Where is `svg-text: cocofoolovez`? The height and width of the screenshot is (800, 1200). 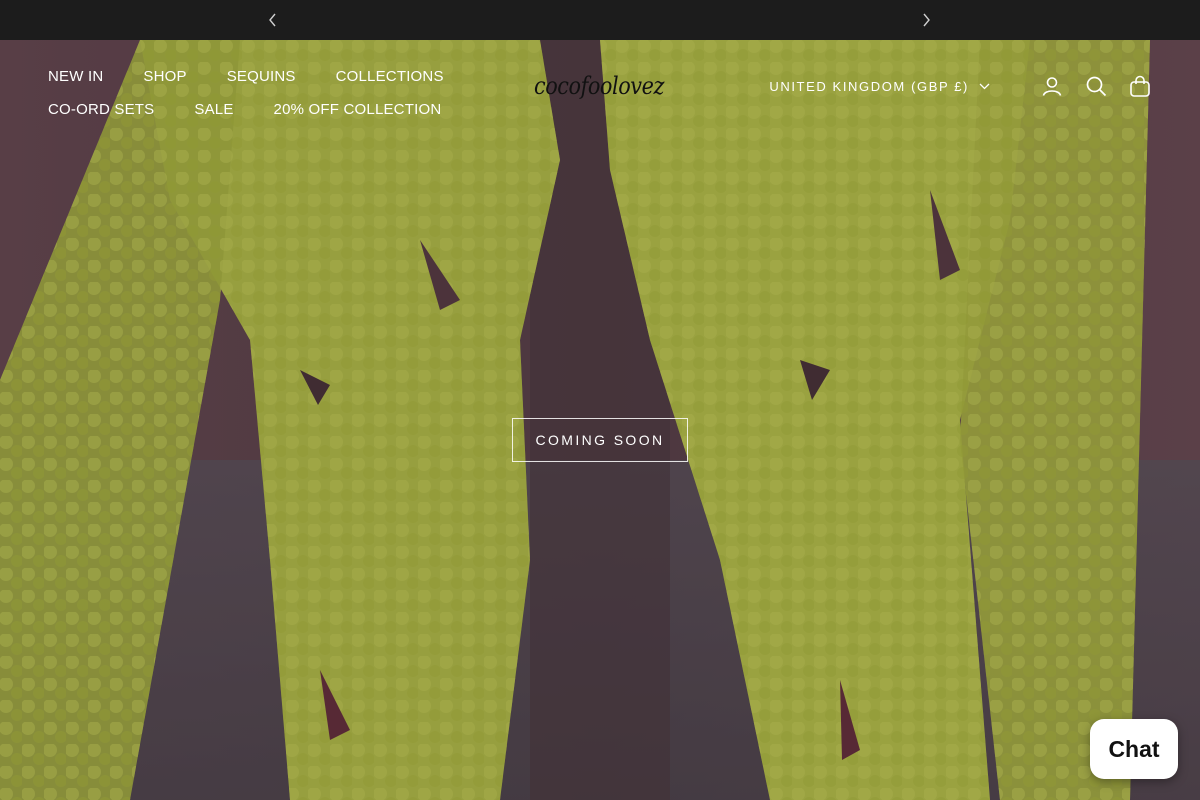
svg-text: cocofoolovez is located at coordinates (599, 86).